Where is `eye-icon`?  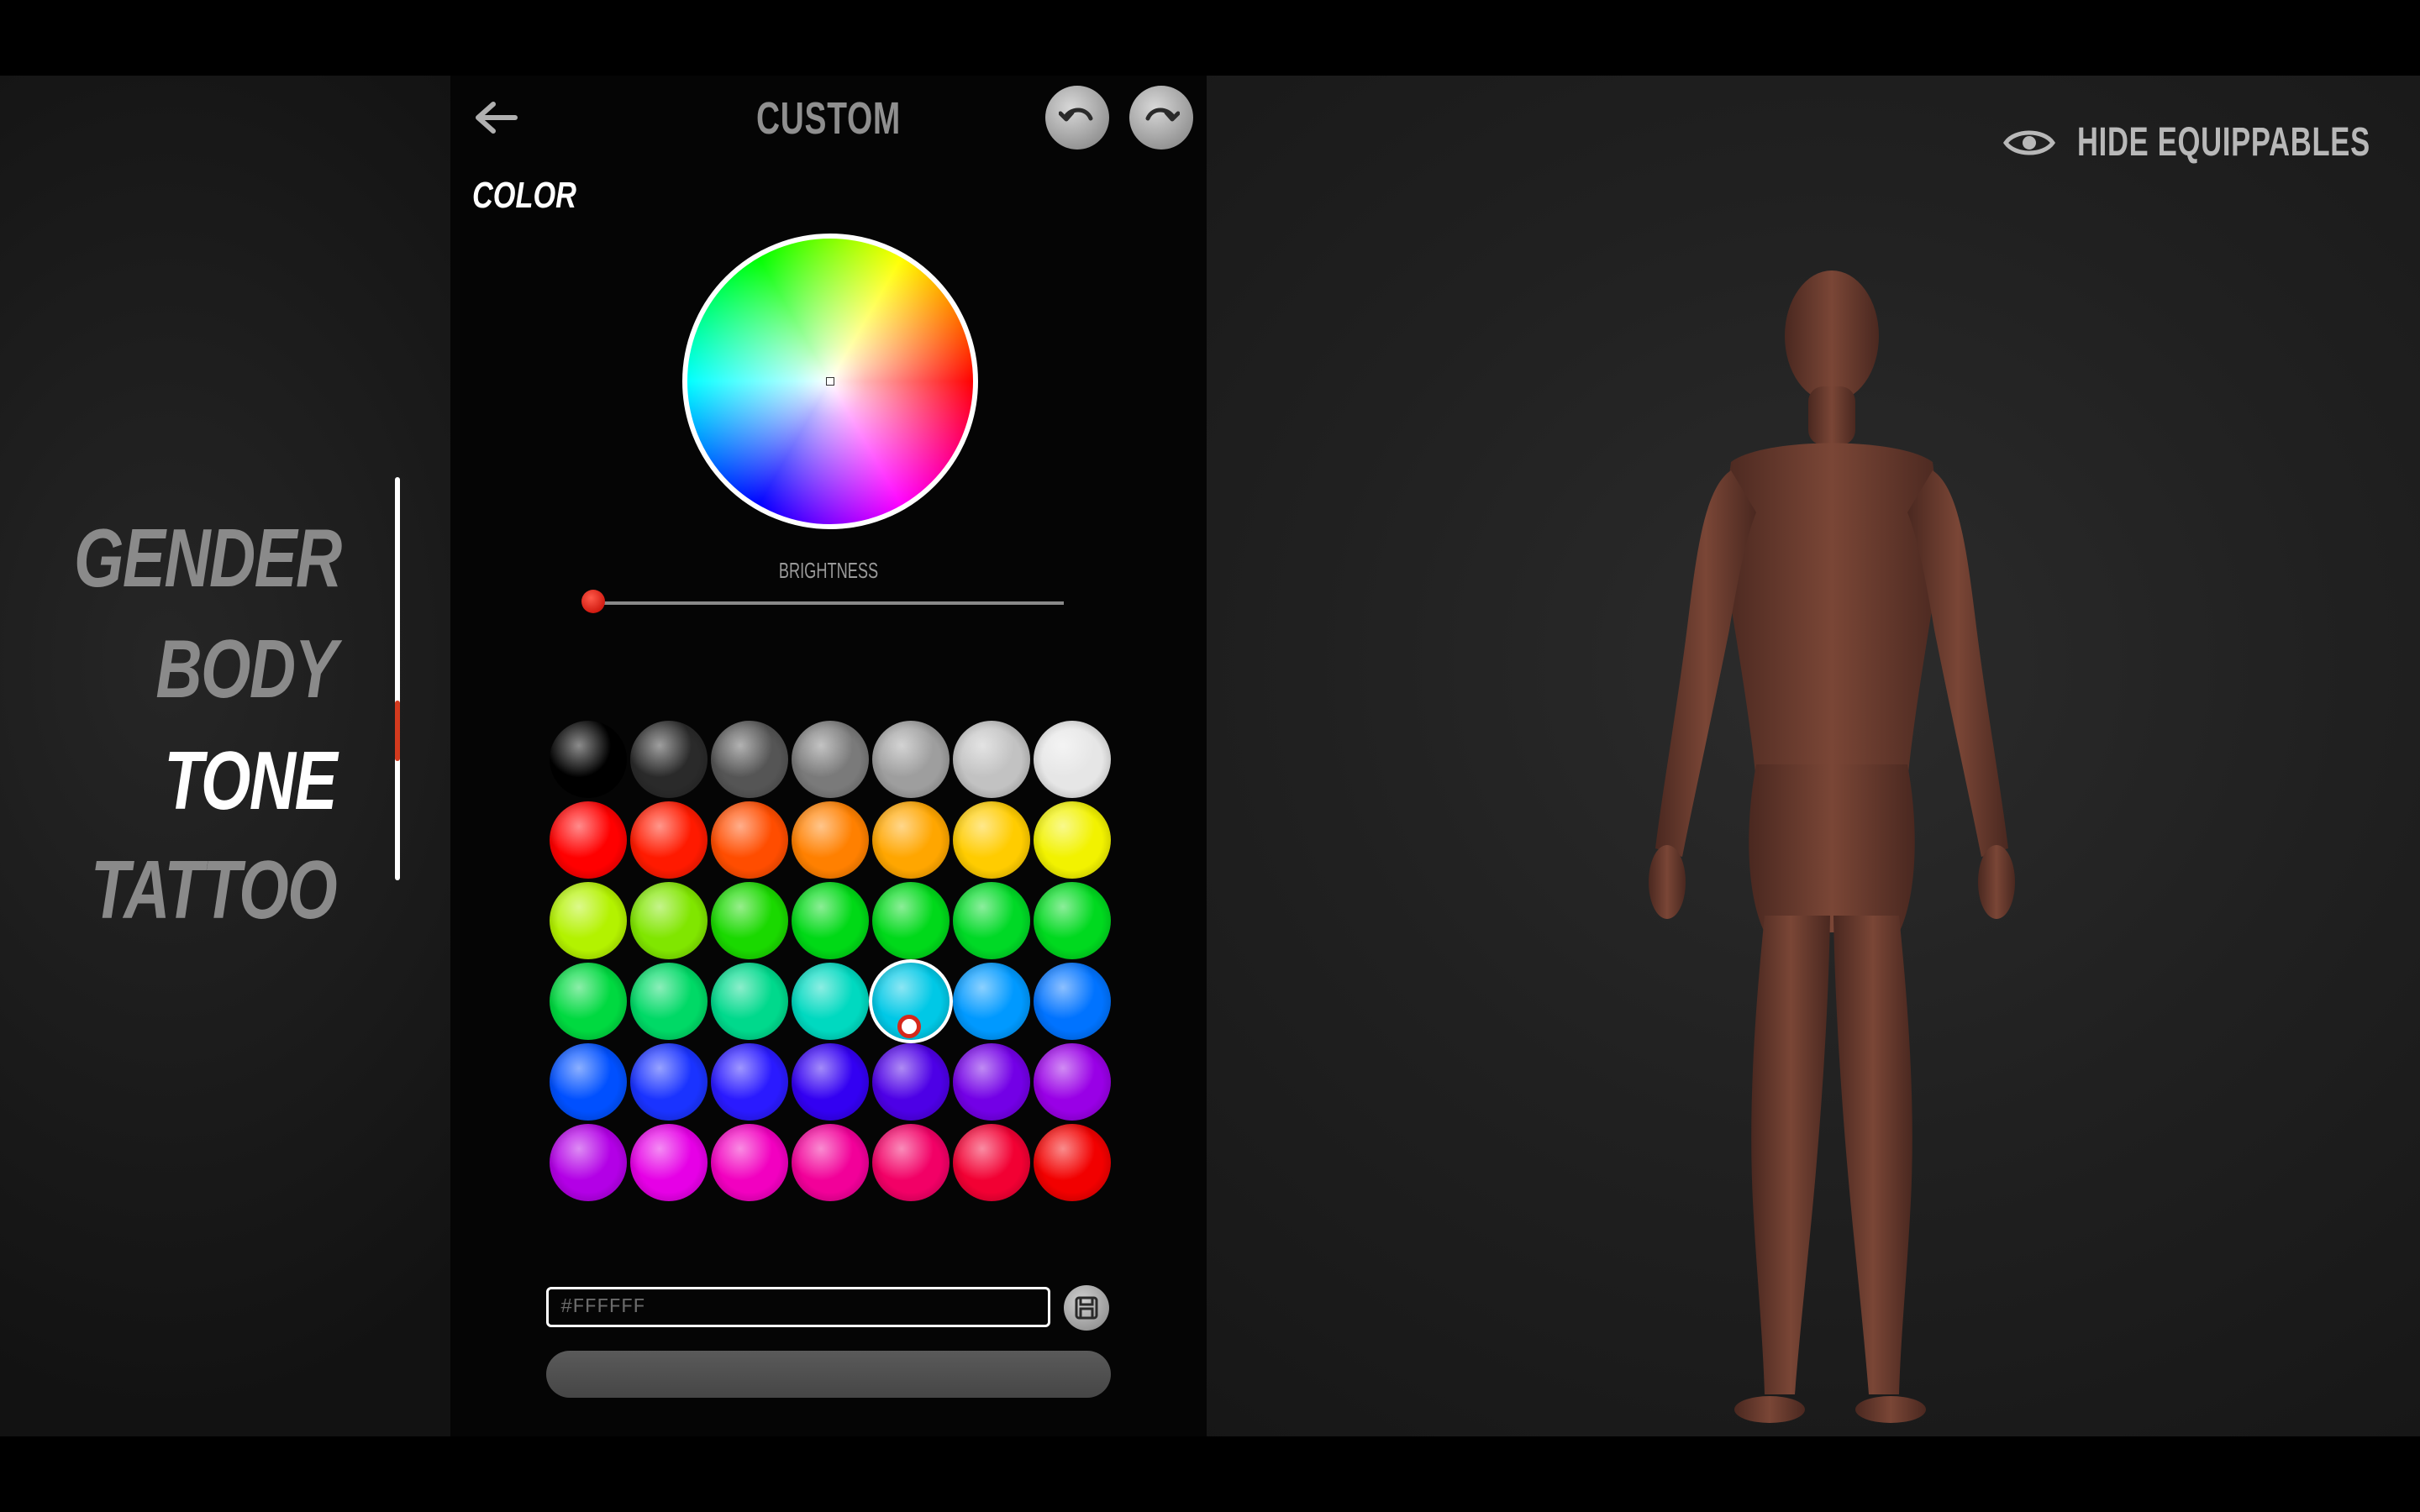 eye-icon is located at coordinates (2029, 142).